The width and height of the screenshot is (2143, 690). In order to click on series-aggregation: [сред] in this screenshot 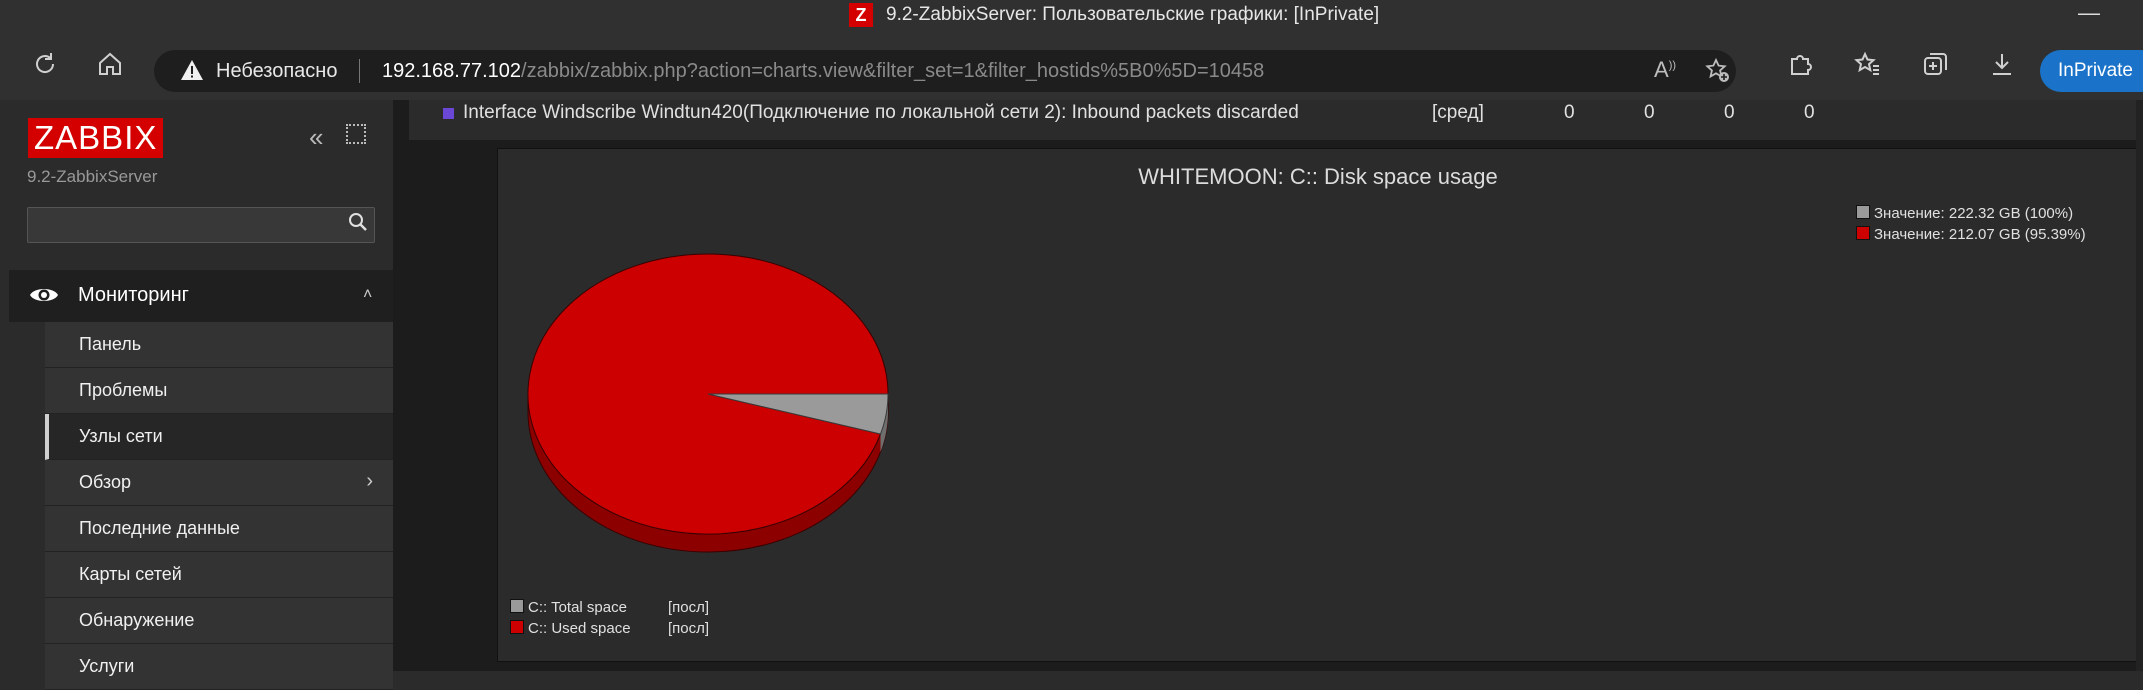, I will do `click(1458, 112)`.